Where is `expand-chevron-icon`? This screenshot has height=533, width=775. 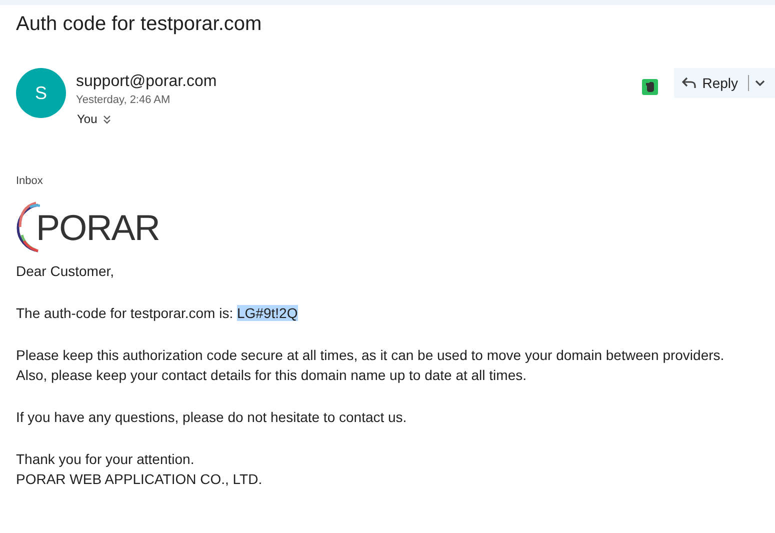
expand-chevron-icon is located at coordinates (107, 119).